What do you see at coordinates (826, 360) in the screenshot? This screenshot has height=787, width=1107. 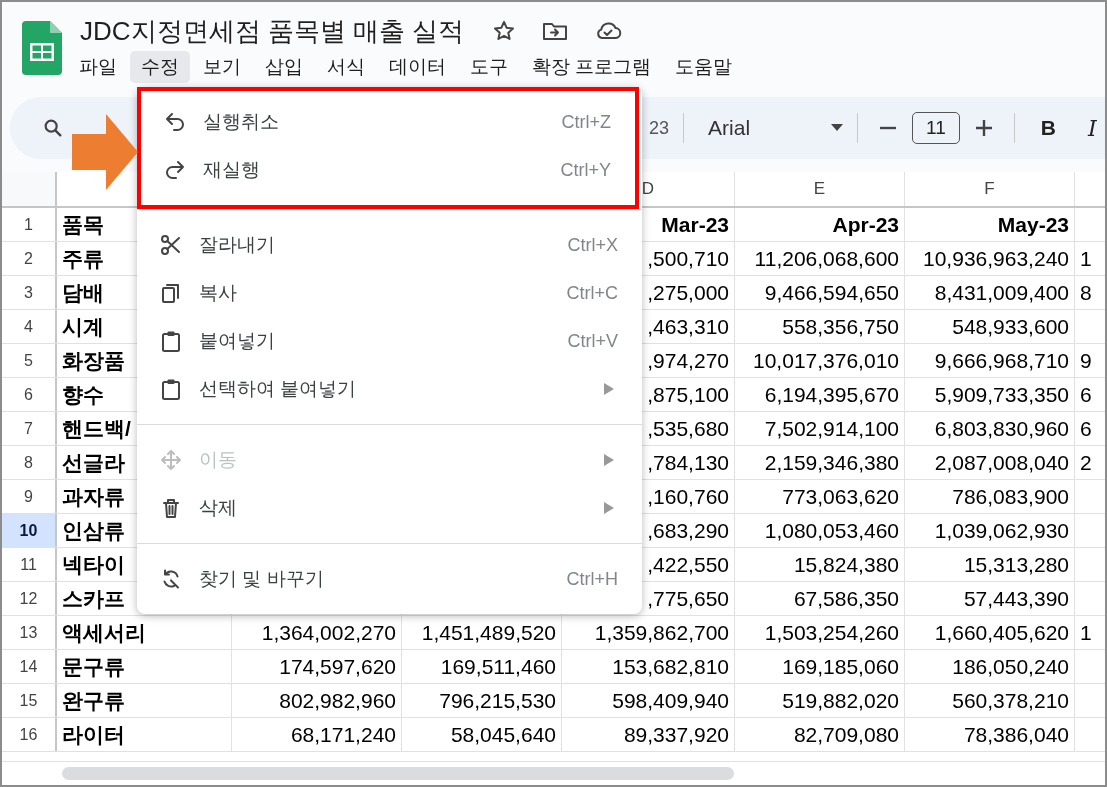 I see `table-cell: 10,017,376,010` at bounding box center [826, 360].